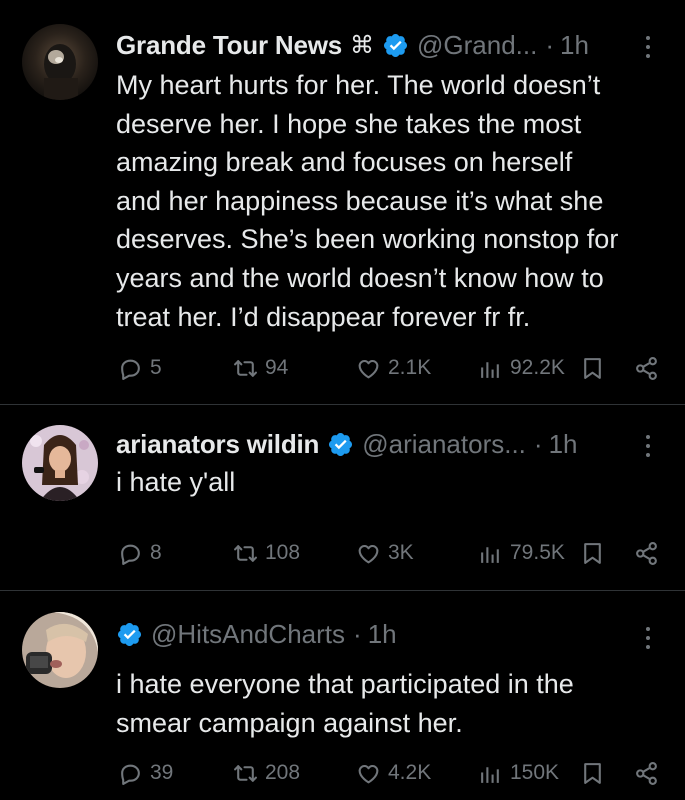  I want to click on views-button: 92.2K, so click(521, 368).